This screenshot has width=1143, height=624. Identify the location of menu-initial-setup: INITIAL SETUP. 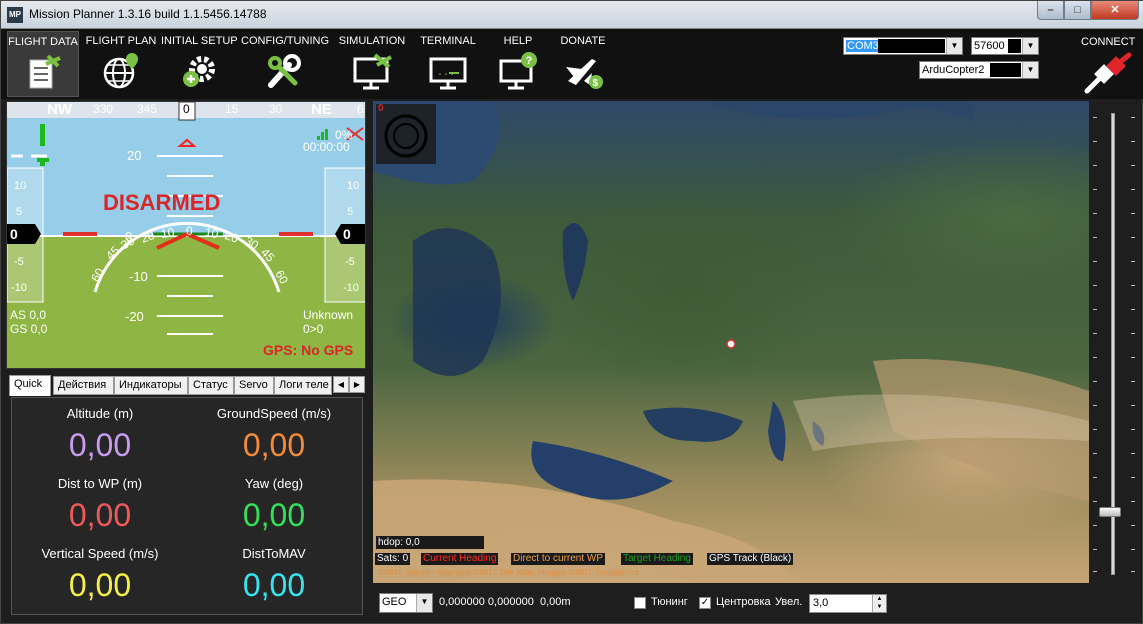
(199, 64).